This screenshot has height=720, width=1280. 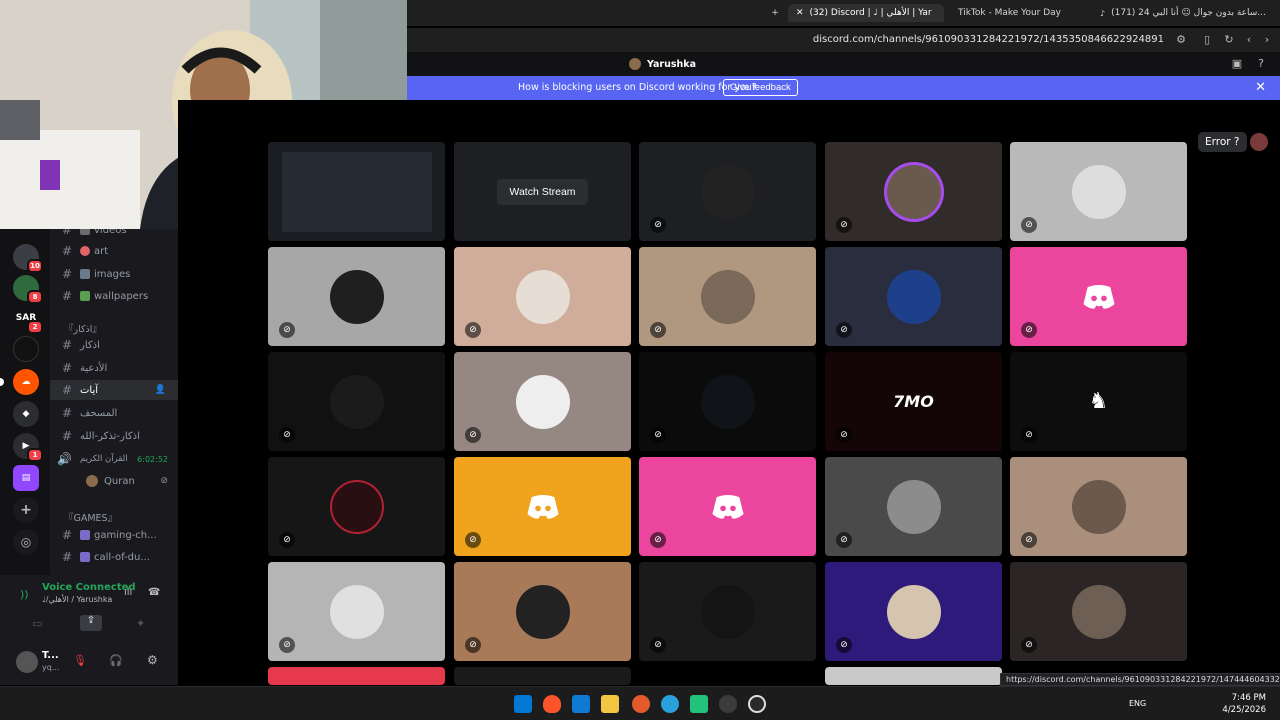 I want to click on obs-icon, so click(x=728, y=704).